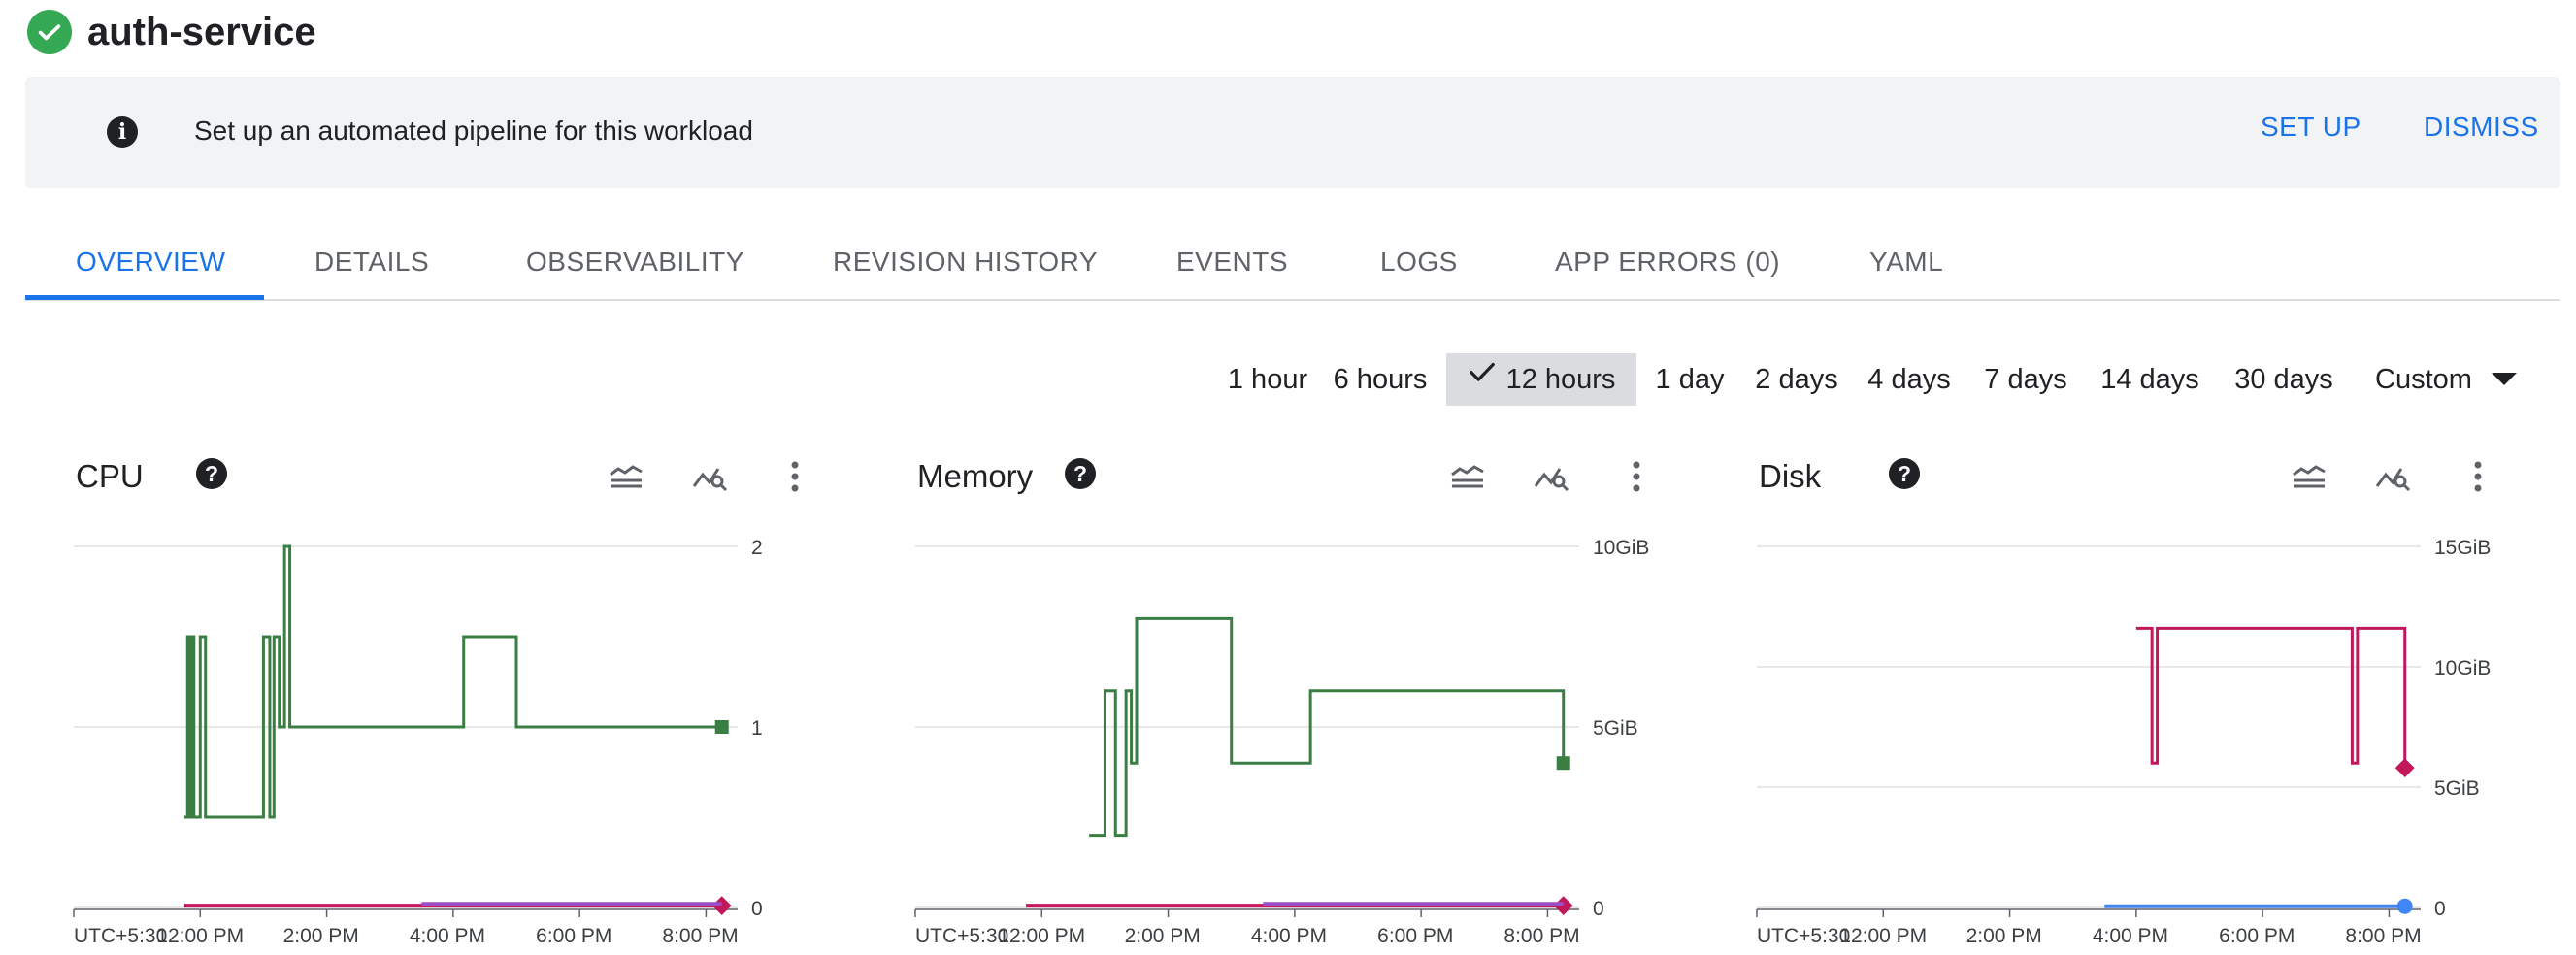 This screenshot has width=2576, height=955. I want to click on range-6-hours: 6 hours, so click(1380, 380).